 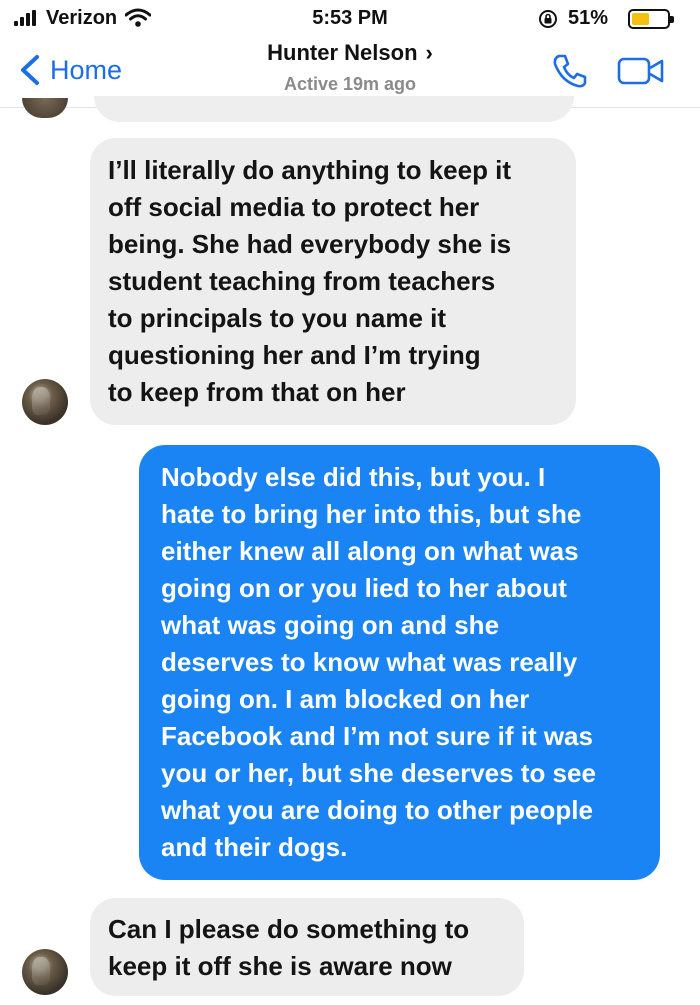 What do you see at coordinates (640, 19) in the screenshot?
I see `battery-level` at bounding box center [640, 19].